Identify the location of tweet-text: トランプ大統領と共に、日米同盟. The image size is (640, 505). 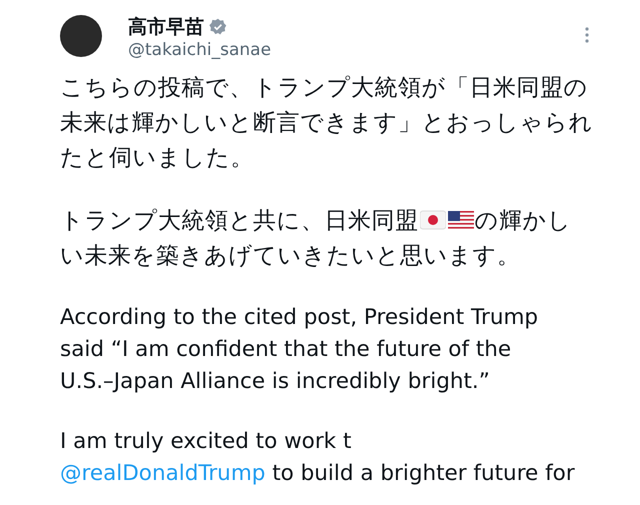
(239, 221).